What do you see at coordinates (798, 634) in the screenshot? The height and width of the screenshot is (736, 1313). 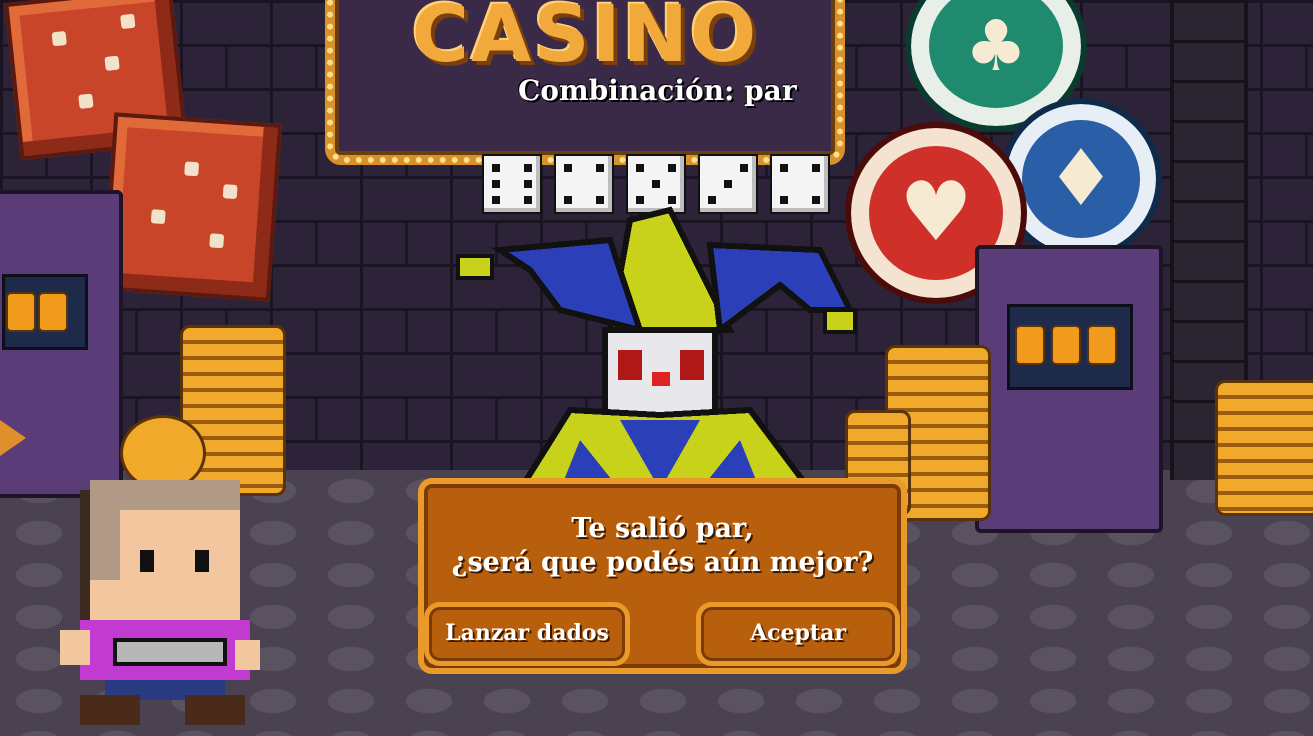 I see `accept-button: Aceptar` at bounding box center [798, 634].